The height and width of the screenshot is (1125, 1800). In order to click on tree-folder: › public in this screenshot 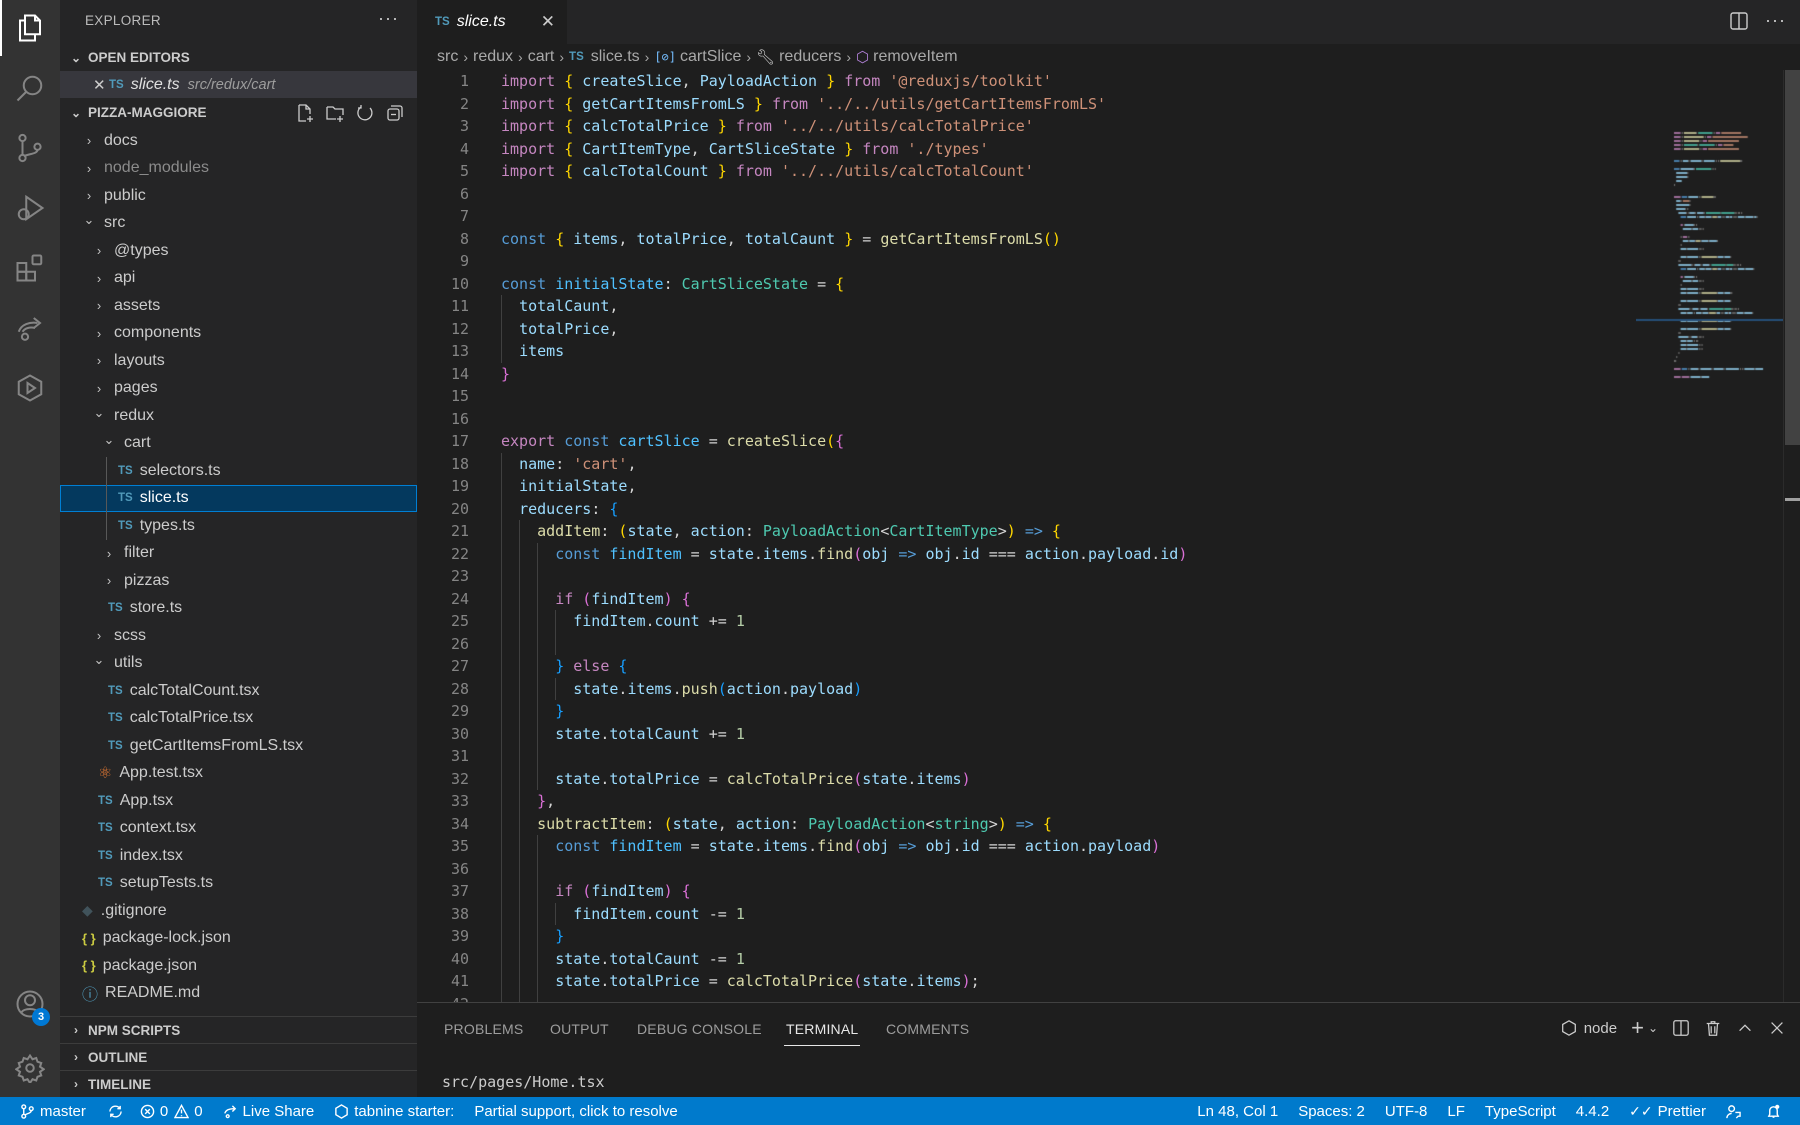, I will do `click(238, 196)`.